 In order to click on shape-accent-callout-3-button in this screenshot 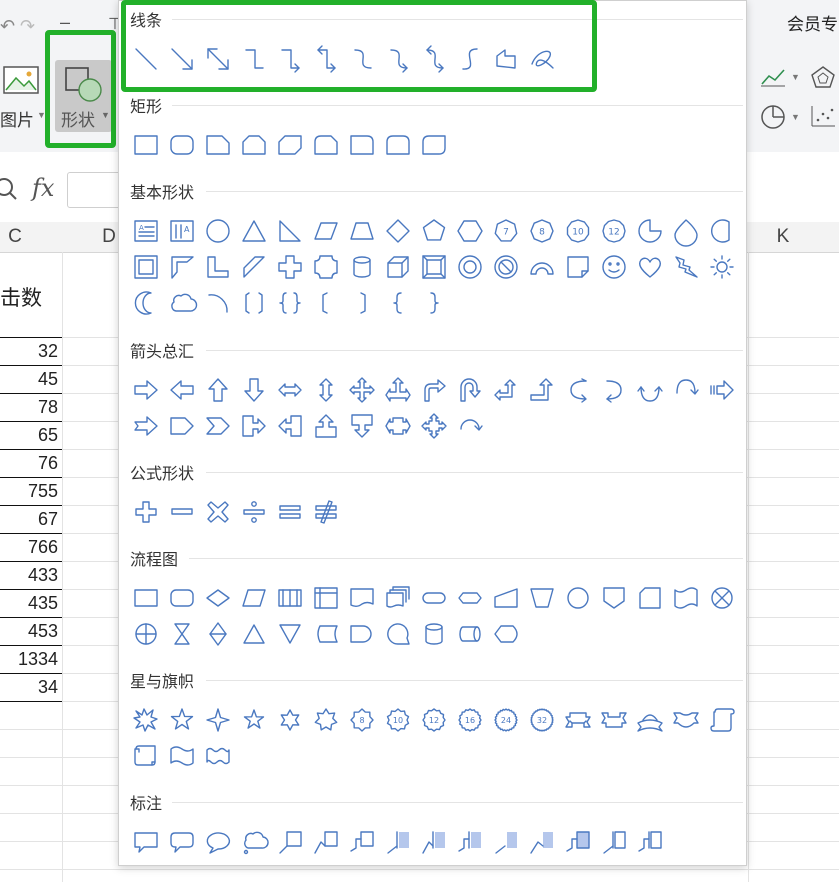, I will do `click(506, 842)`.